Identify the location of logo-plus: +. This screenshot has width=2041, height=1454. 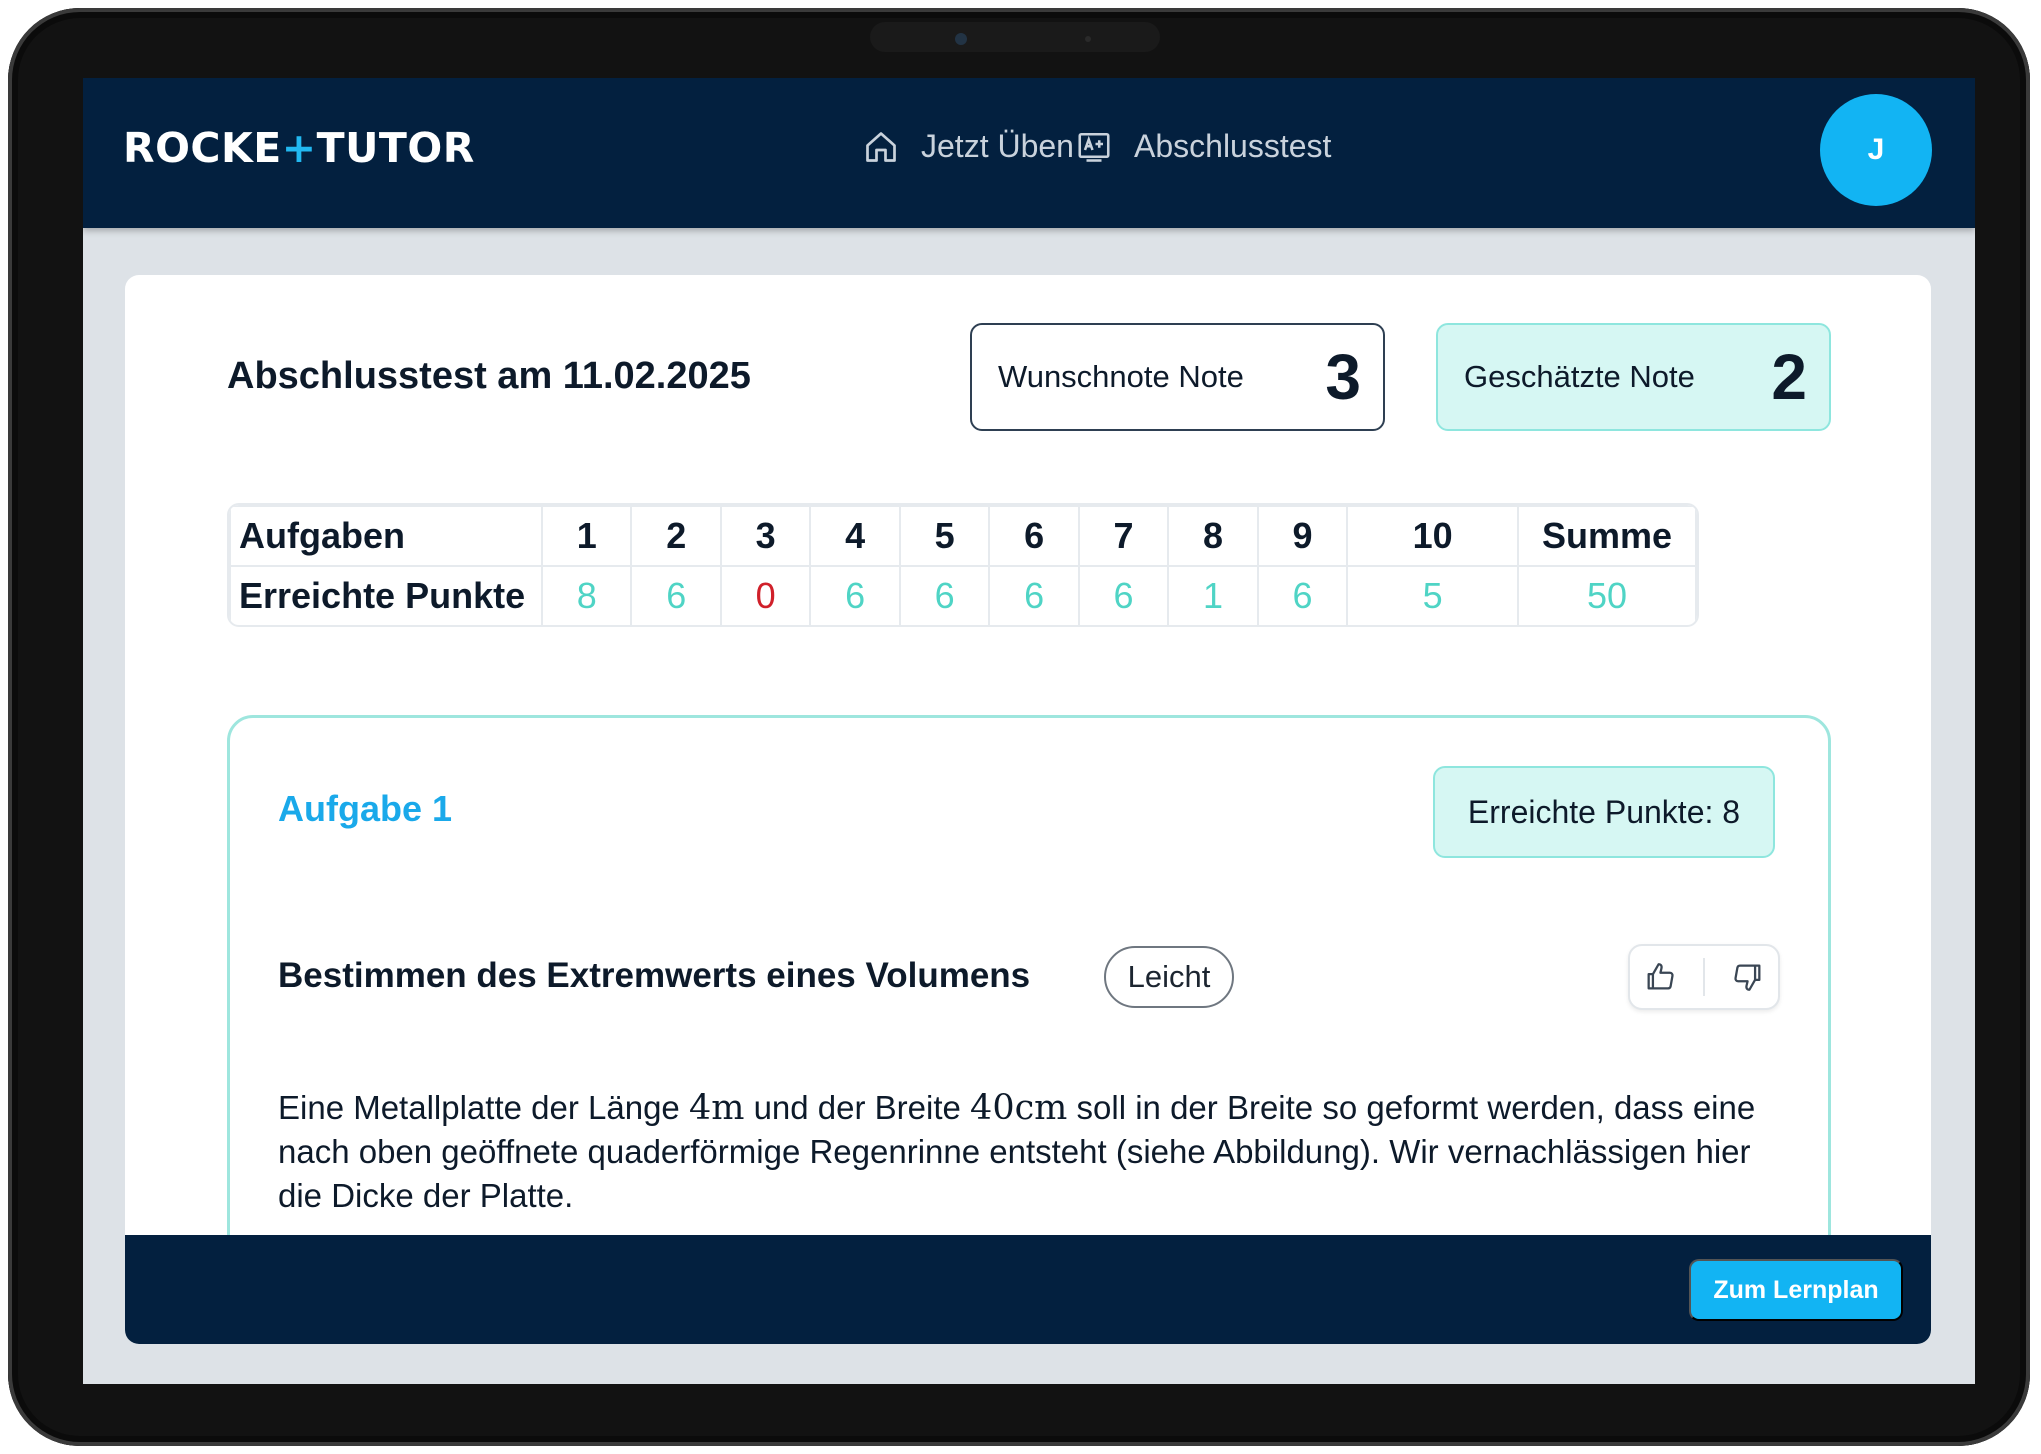
(299, 148).